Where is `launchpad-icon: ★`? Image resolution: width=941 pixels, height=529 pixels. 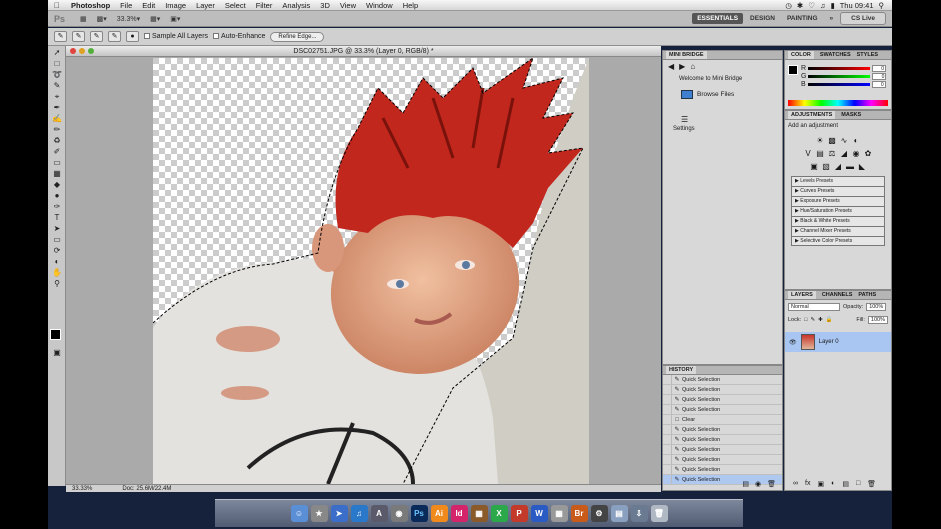
launchpad-icon: ★ is located at coordinates (319, 513).